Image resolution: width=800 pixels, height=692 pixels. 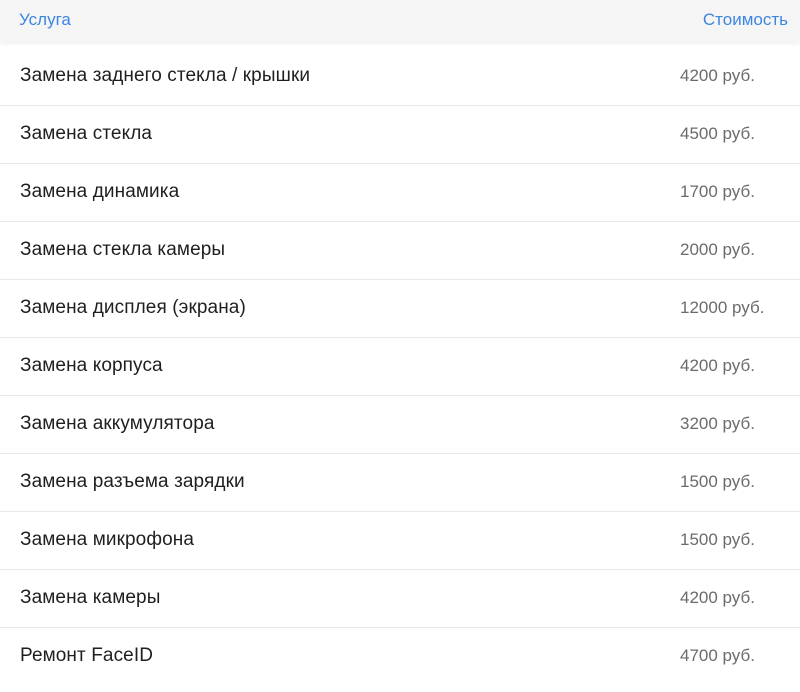 What do you see at coordinates (717, 133) in the screenshot?
I see `service-price: 4500 руб.` at bounding box center [717, 133].